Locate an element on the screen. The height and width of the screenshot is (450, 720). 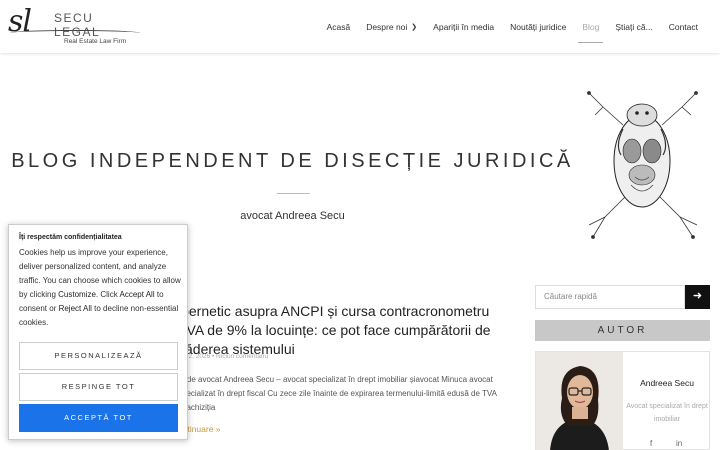
cookie-reject-ref: Reject All is located at coordinates (75, 308).